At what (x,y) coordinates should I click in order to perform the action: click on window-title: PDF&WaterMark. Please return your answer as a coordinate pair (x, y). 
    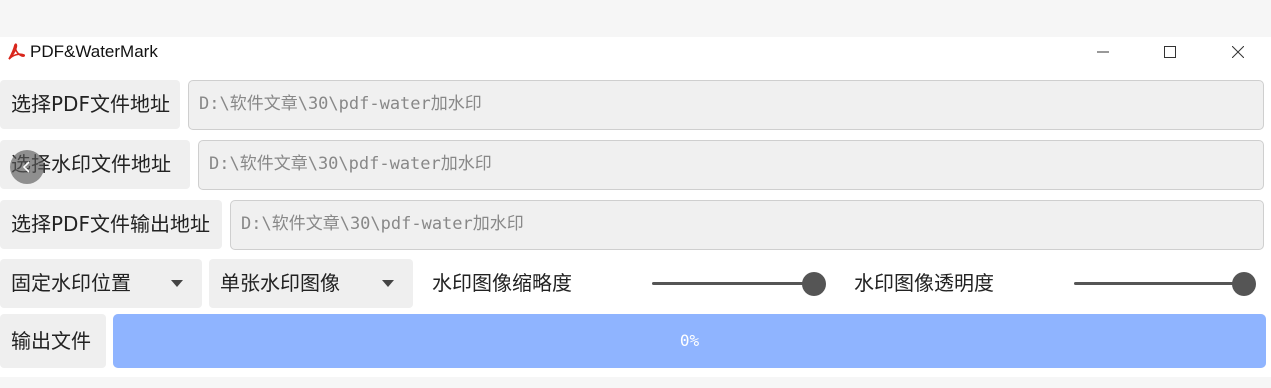
    Looking at the image, I should click on (94, 51).